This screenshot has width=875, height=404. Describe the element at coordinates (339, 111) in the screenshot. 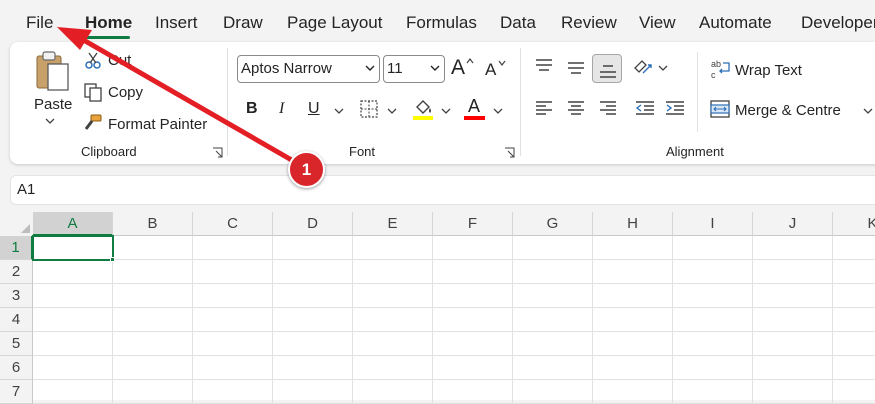

I see `underline-chevron-icon` at that location.